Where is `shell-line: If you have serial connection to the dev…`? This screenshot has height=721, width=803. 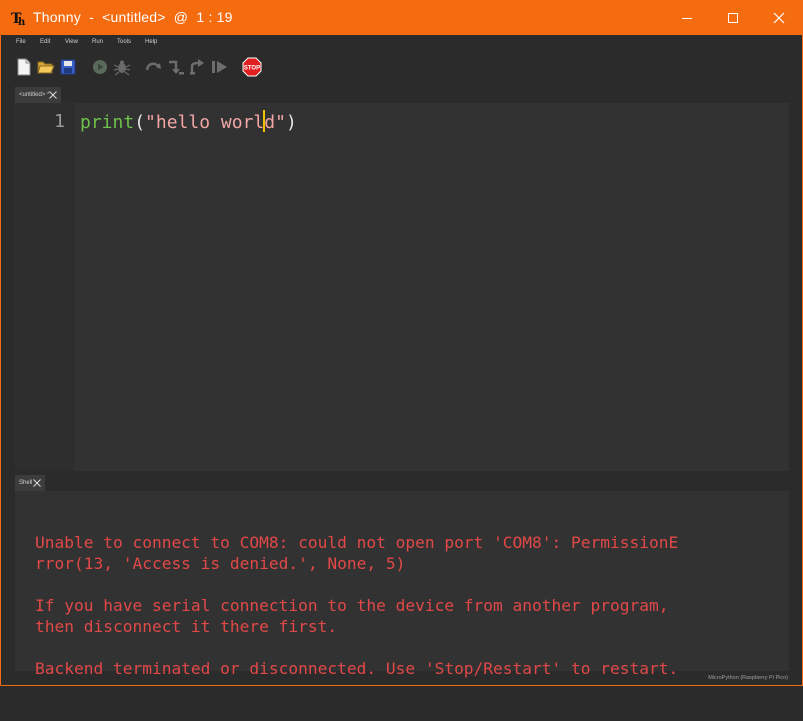
shell-line: If you have serial connection to the dev… is located at coordinates (352, 605).